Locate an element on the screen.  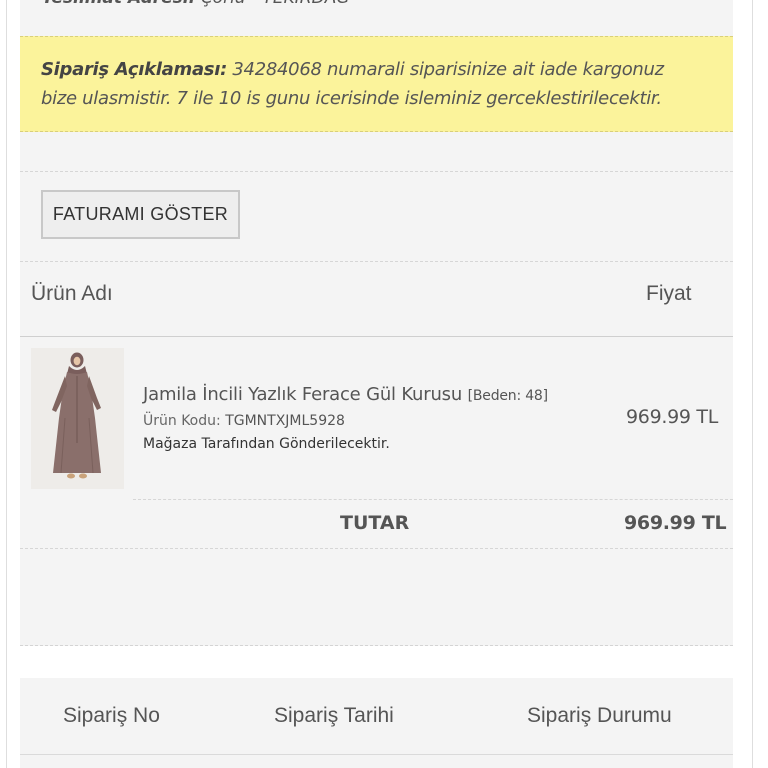
product-size: [Beden: 48] is located at coordinates (507, 396).